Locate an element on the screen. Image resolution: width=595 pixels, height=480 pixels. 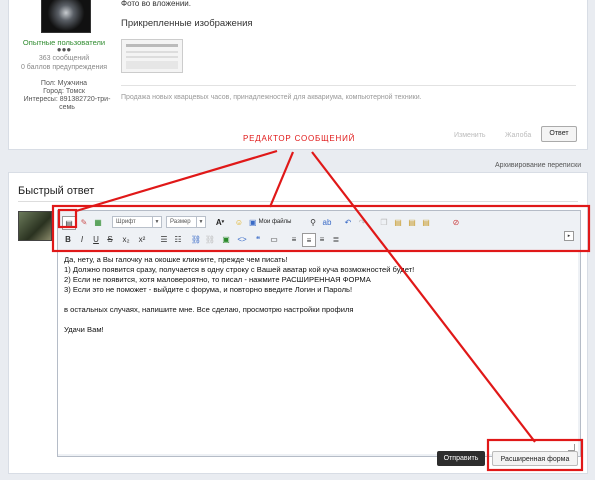
paste-word-icon: ▤ is located at coordinates (426, 222).